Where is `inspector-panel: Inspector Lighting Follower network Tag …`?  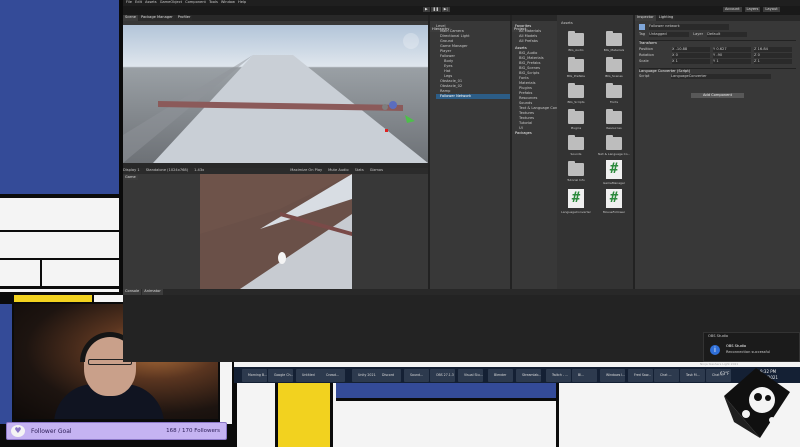 inspector-panel: Inspector Lighting Follower network Tag … is located at coordinates (717, 152).